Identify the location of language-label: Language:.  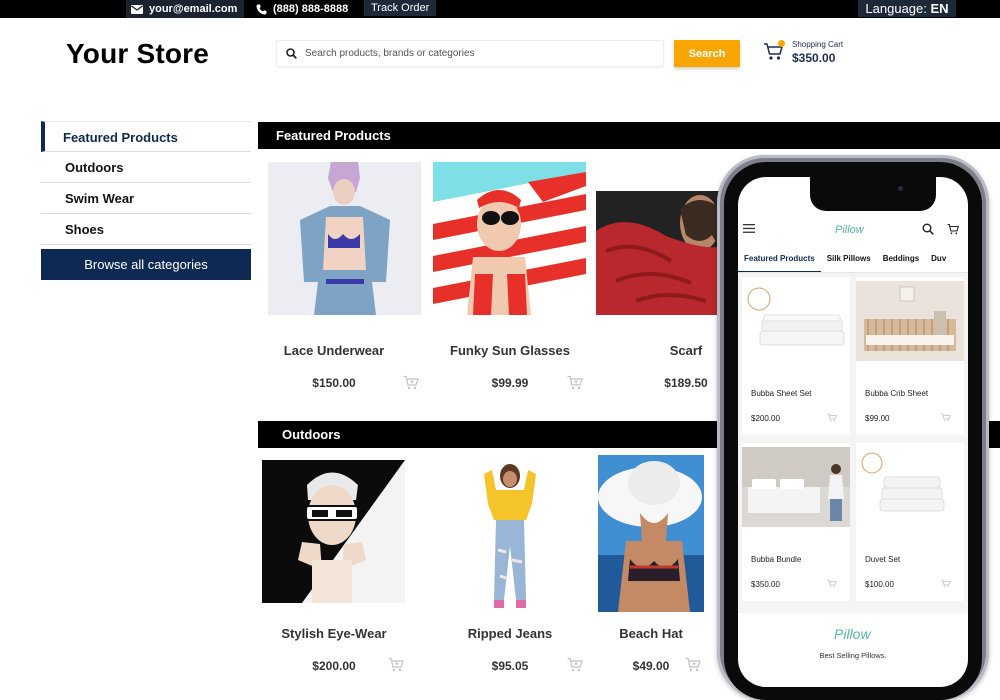
(896, 8).